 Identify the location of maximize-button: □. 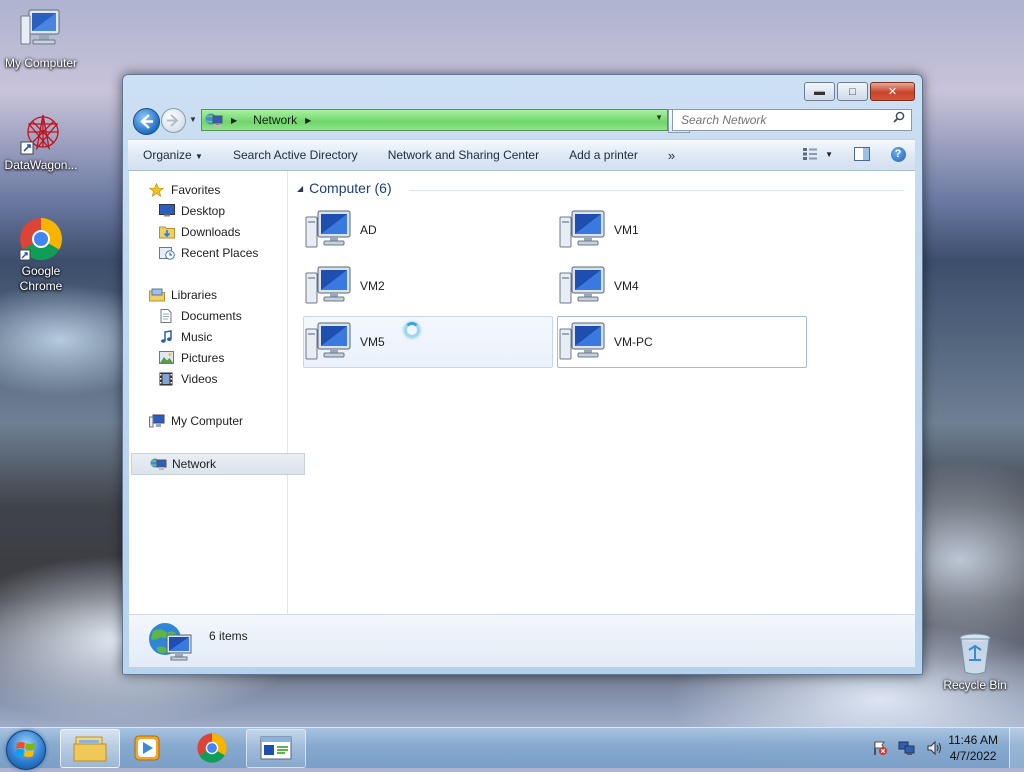
(852, 91).